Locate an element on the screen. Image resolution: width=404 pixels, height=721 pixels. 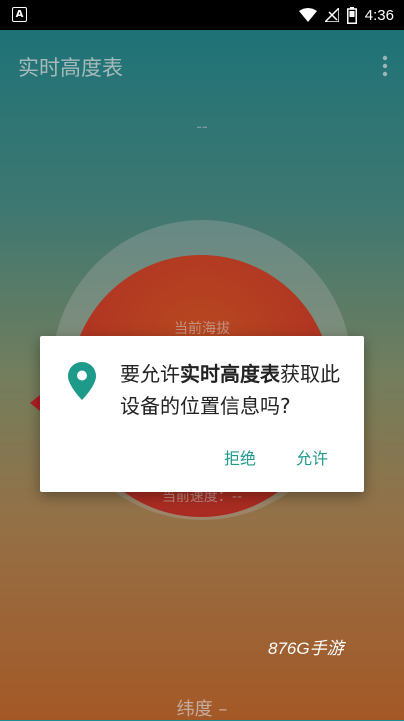
dialog-message-prefix: 要允许 is located at coordinates (150, 374).